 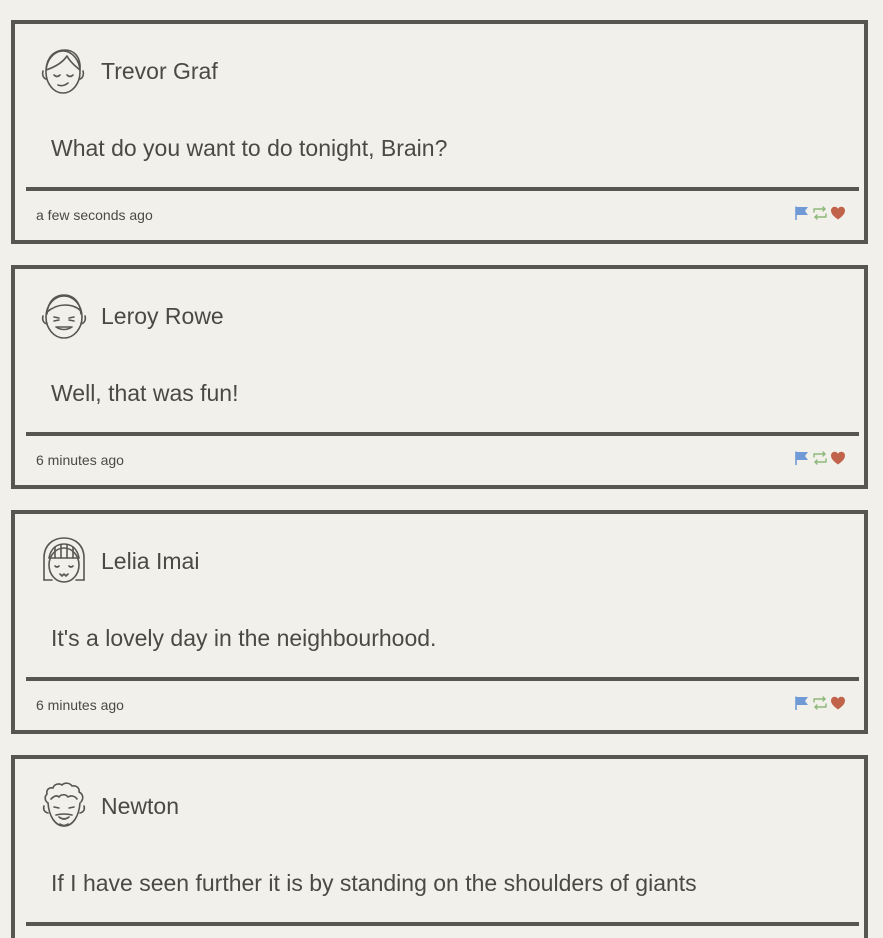 I want to click on username: Lelia Imai, so click(x=150, y=561).